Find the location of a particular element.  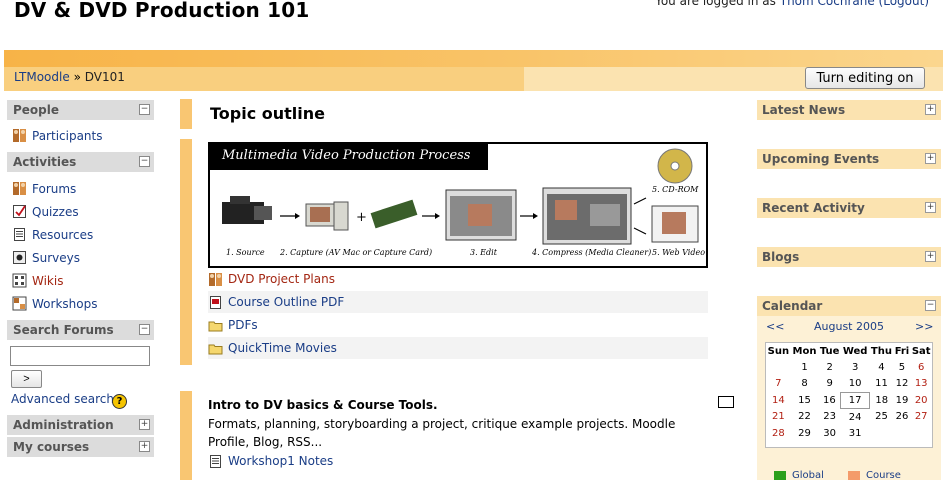

administration-title: Administration is located at coordinates (63, 425).